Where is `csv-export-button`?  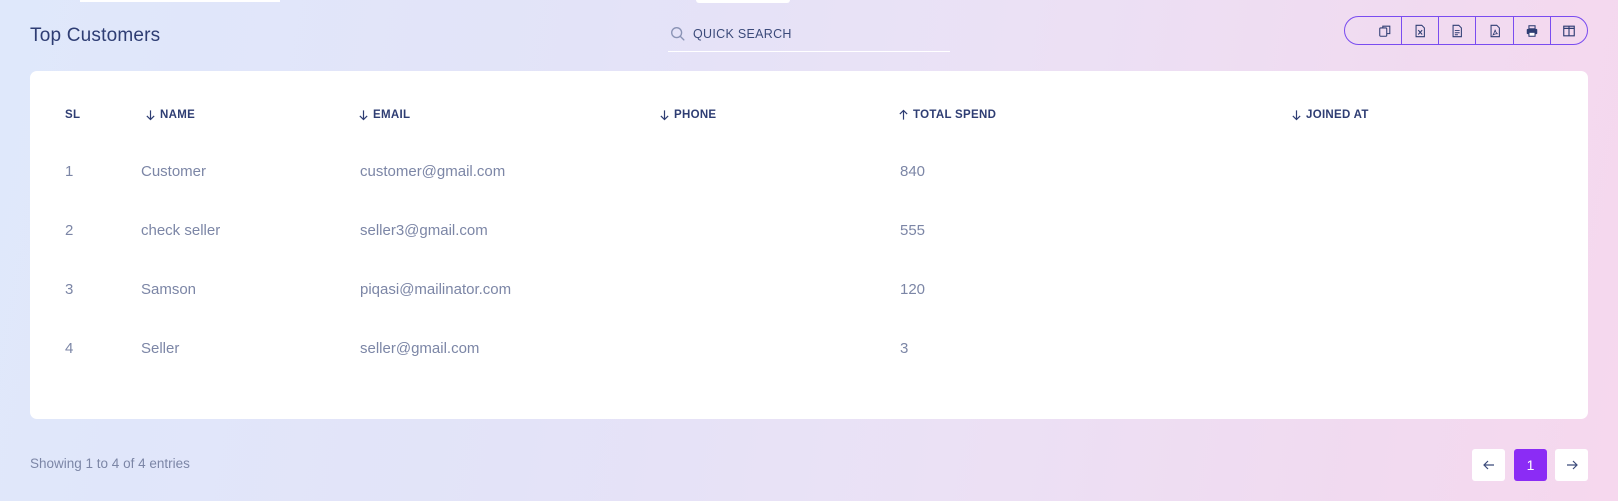
csv-export-button is located at coordinates (1456, 30).